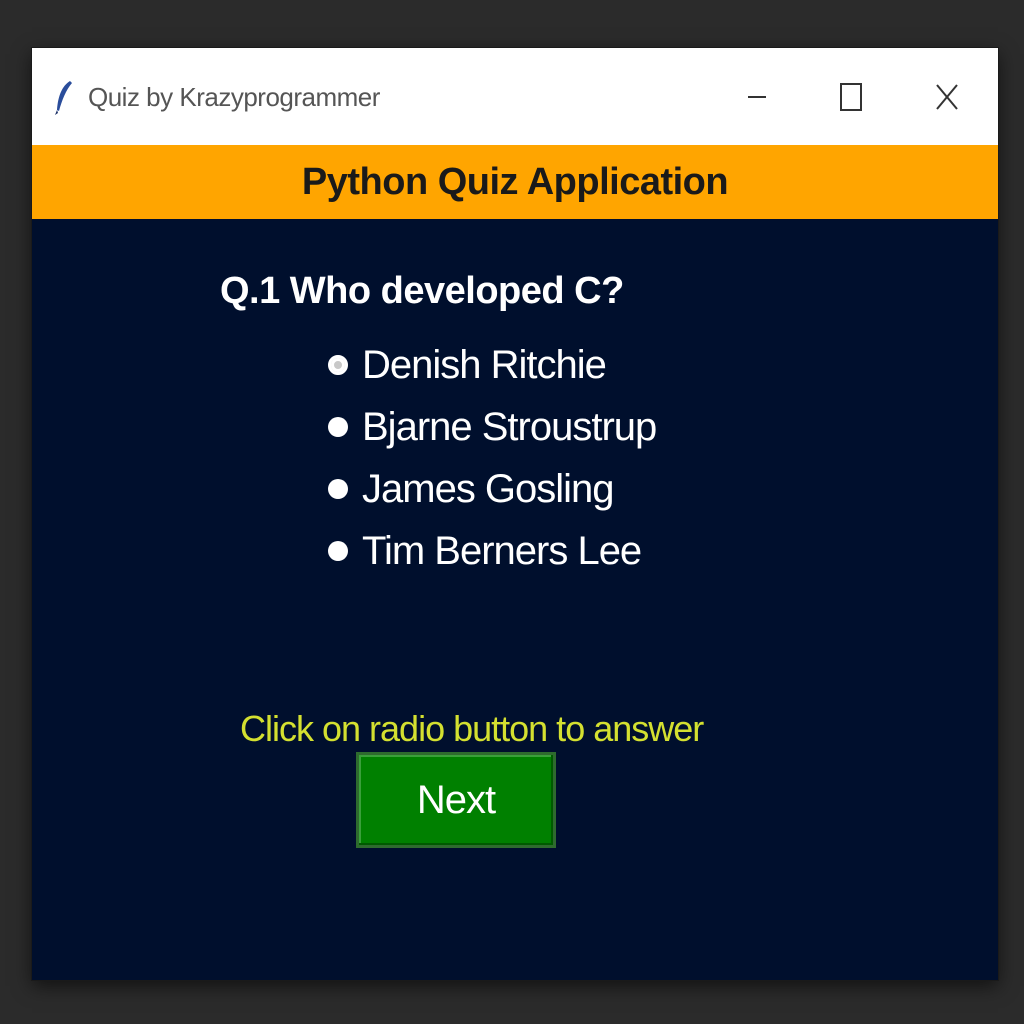 Image resolution: width=1024 pixels, height=1024 pixels. I want to click on maximize-icon, so click(851, 97).